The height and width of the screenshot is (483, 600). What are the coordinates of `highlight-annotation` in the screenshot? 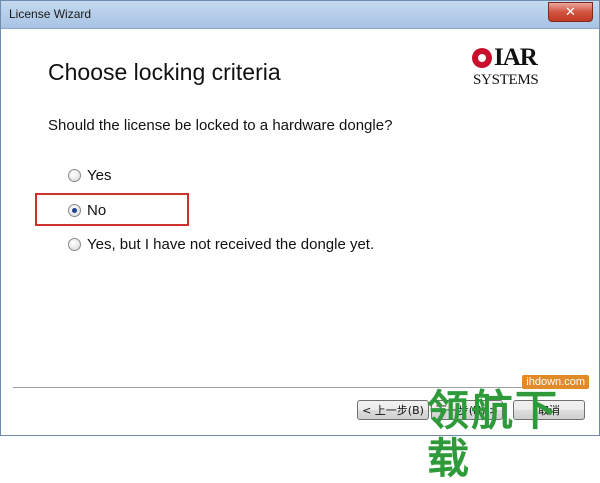 It's located at (112, 209).